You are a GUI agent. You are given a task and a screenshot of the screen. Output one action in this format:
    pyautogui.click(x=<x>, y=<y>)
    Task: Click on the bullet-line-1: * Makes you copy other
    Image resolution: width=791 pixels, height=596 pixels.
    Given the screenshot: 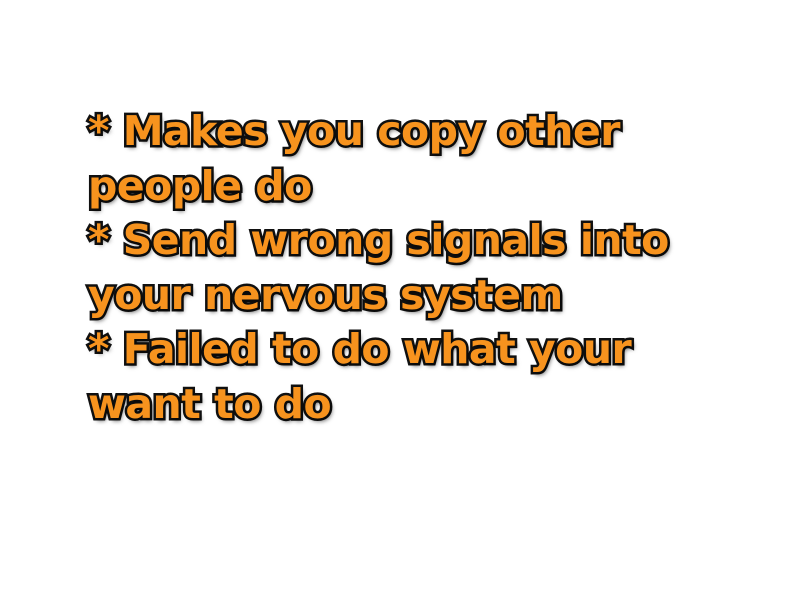 What is the action you would take?
    pyautogui.click(x=355, y=131)
    